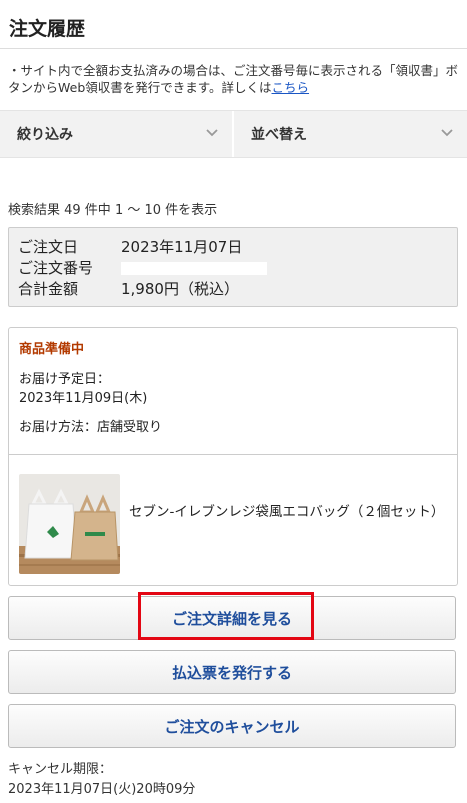  Describe the element at coordinates (232, 726) in the screenshot. I see `cancel-order-button: ご注文のキャンセル` at that location.